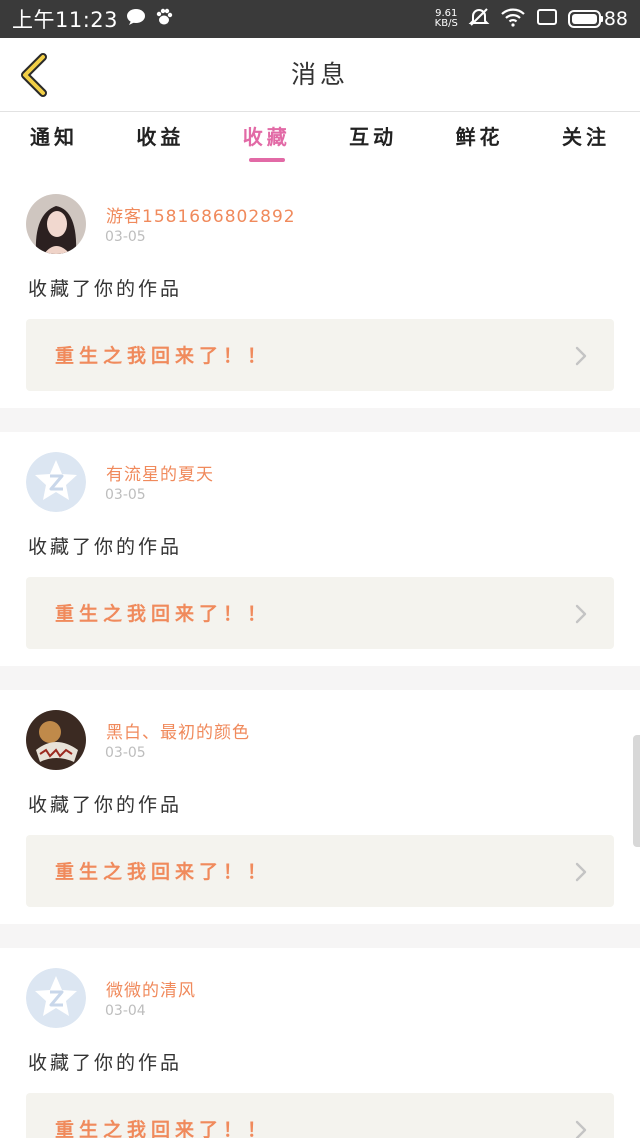  Describe the element at coordinates (320, 143) in the screenshot. I see `tab-bar: 通知 收益 收藏 互动 鲜花 关注` at that location.